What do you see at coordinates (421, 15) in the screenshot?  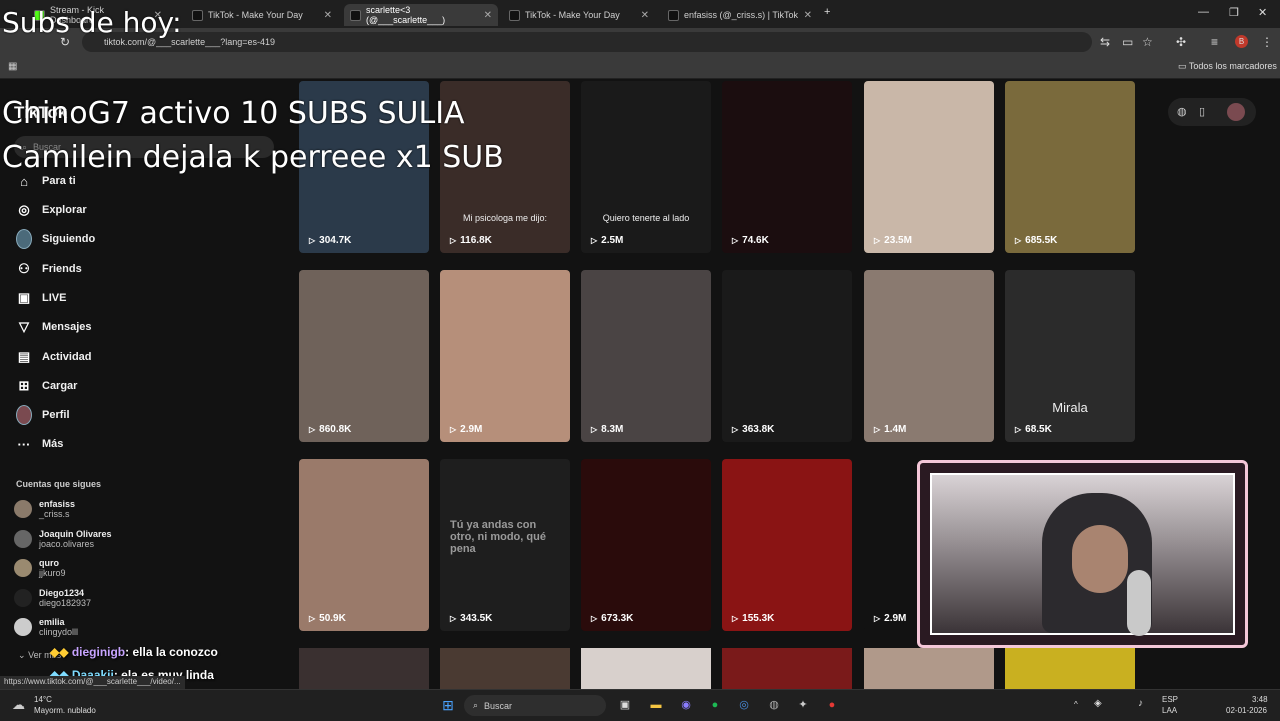 I see `tab-scarlette: scarlette<3 (@___scarlette___) ✕` at bounding box center [421, 15].